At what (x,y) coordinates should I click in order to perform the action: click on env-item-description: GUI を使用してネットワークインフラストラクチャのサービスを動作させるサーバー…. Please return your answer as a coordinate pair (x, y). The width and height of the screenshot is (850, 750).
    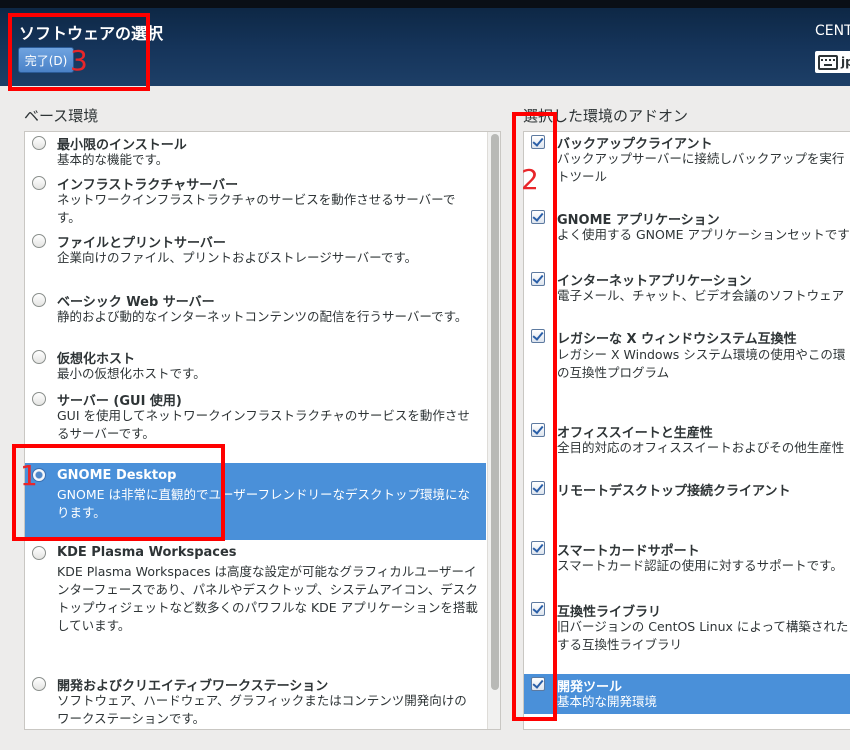
    Looking at the image, I should click on (263, 424).